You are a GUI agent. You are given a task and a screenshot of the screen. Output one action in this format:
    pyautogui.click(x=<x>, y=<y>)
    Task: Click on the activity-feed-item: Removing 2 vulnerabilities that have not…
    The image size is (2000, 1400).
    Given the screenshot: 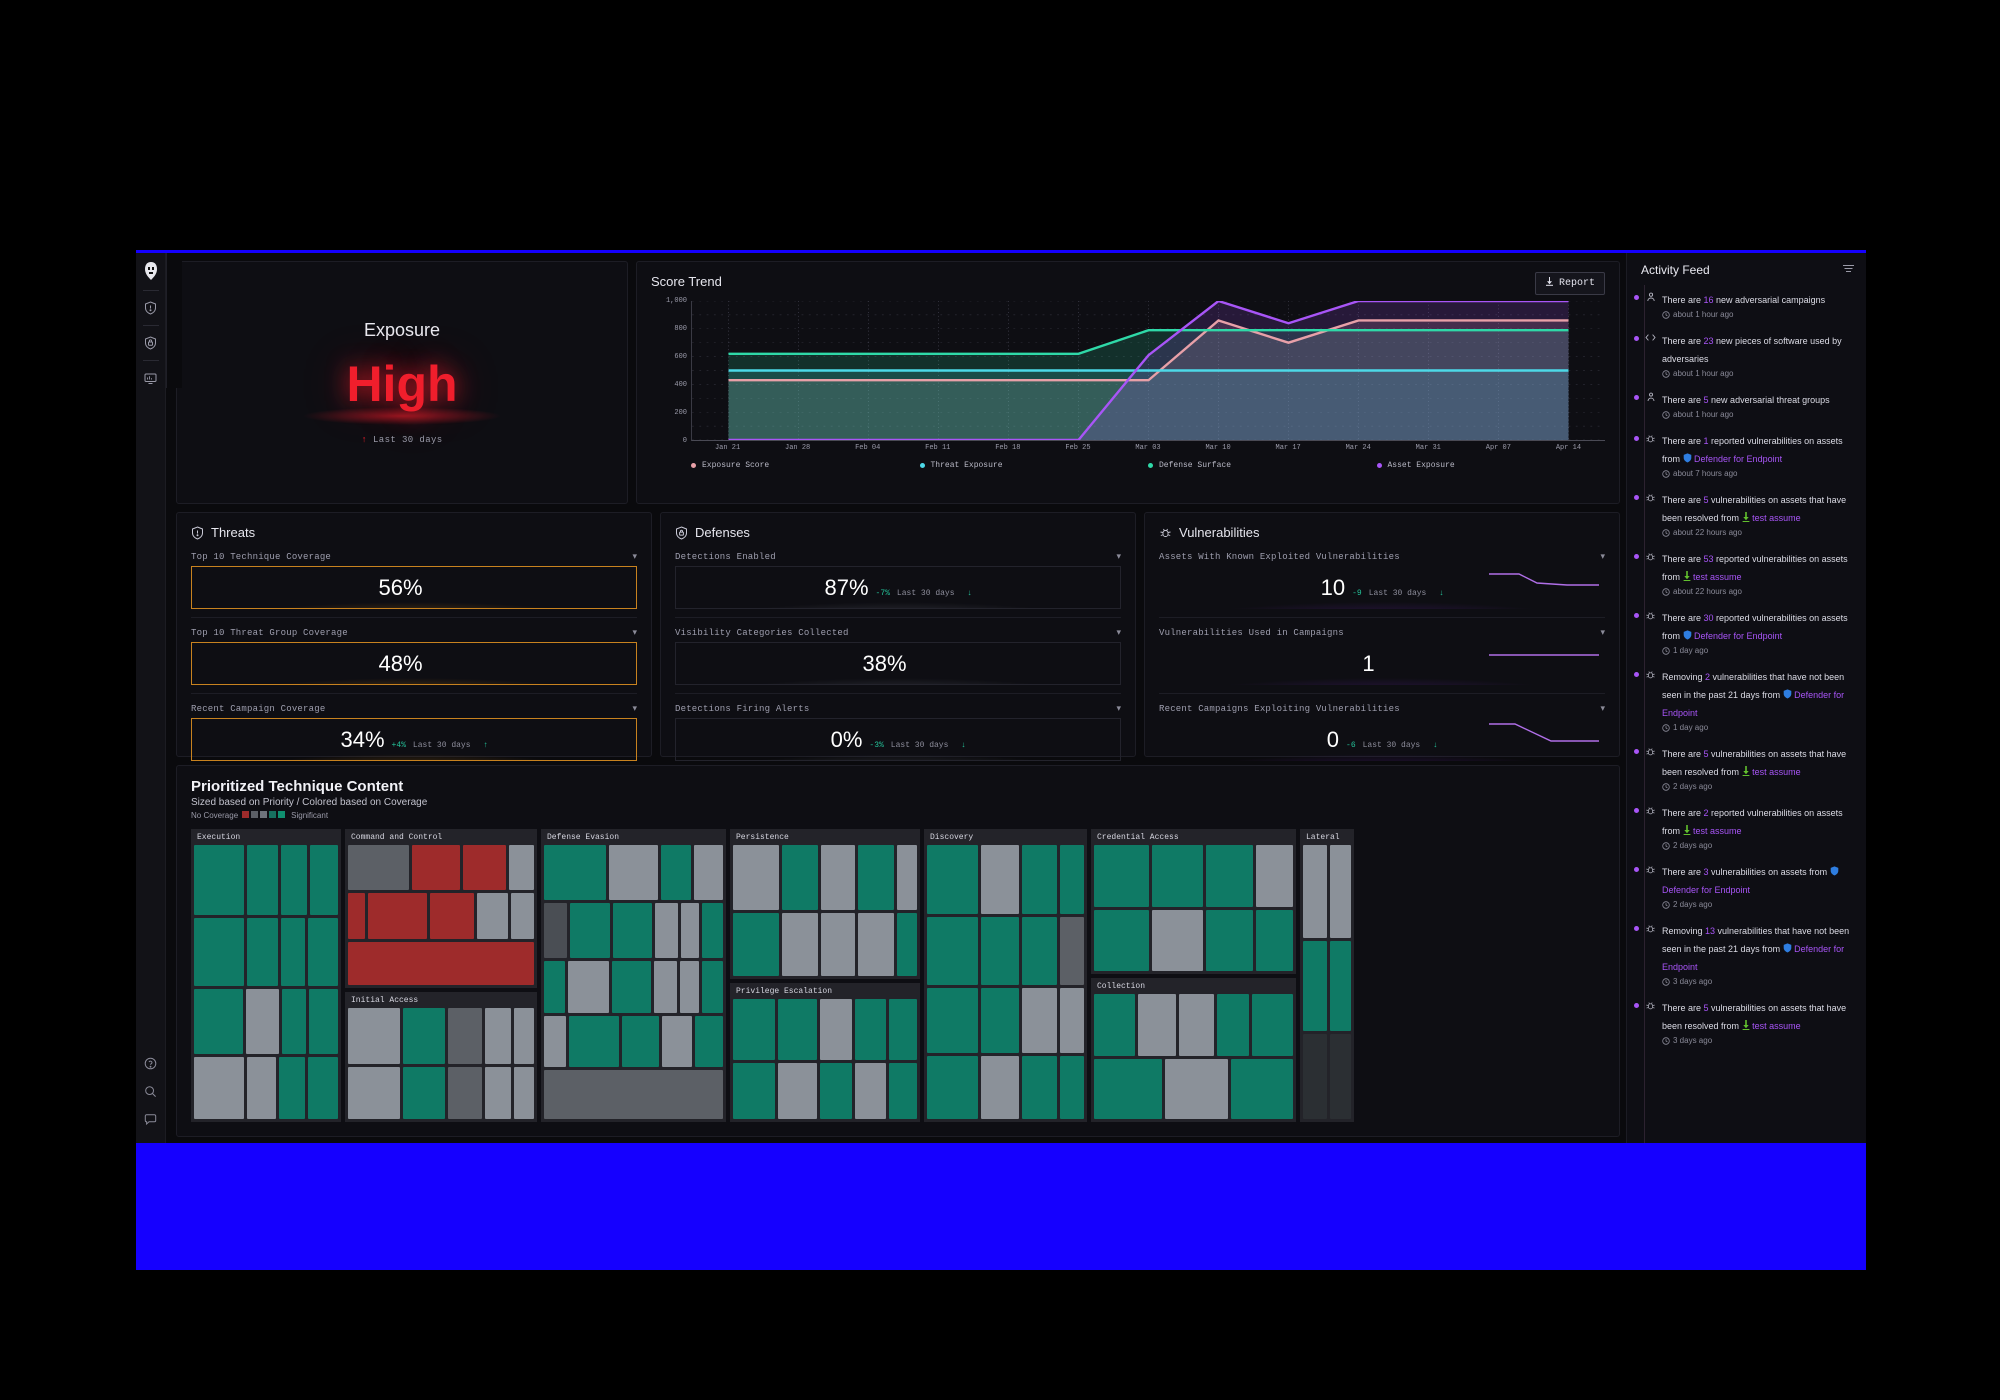 What is the action you would take?
    pyautogui.click(x=1745, y=702)
    